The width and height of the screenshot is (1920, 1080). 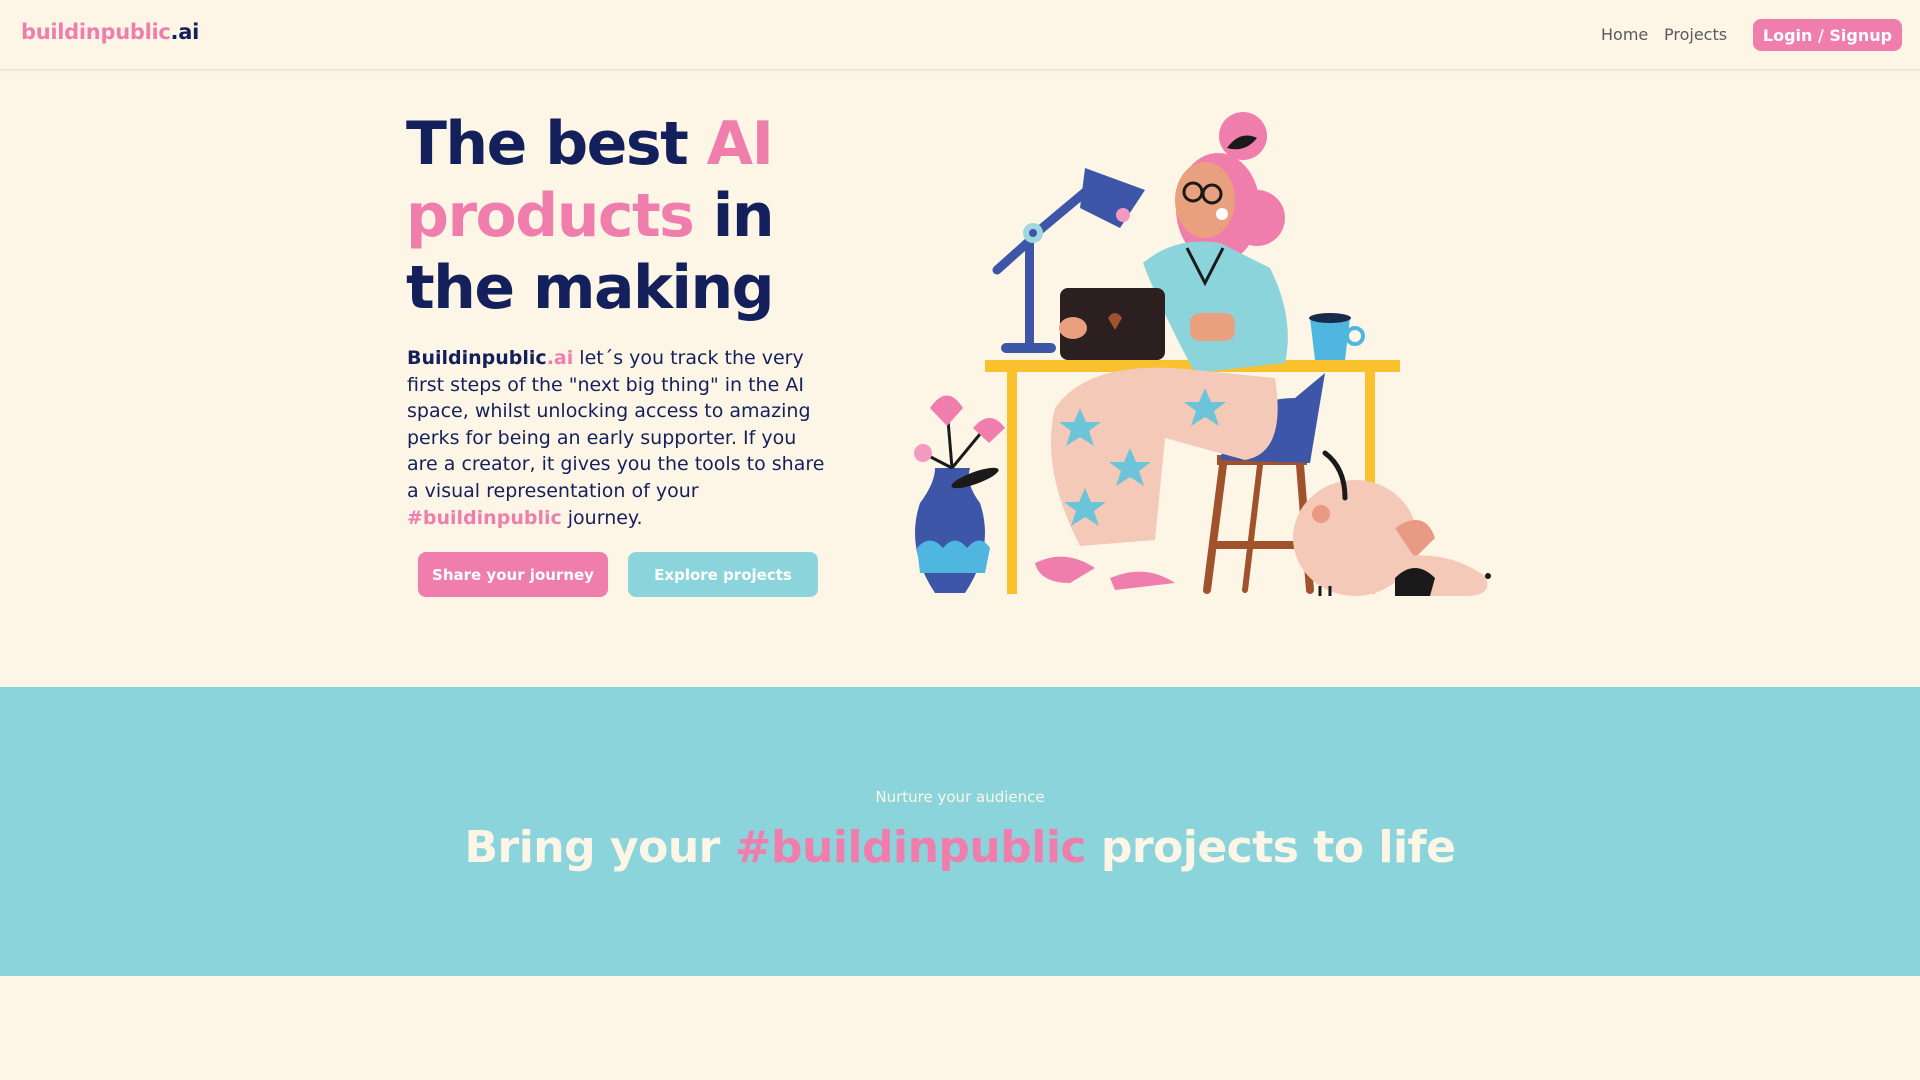 I want to click on woman-at-desk-illustration, so click(x=1202, y=354).